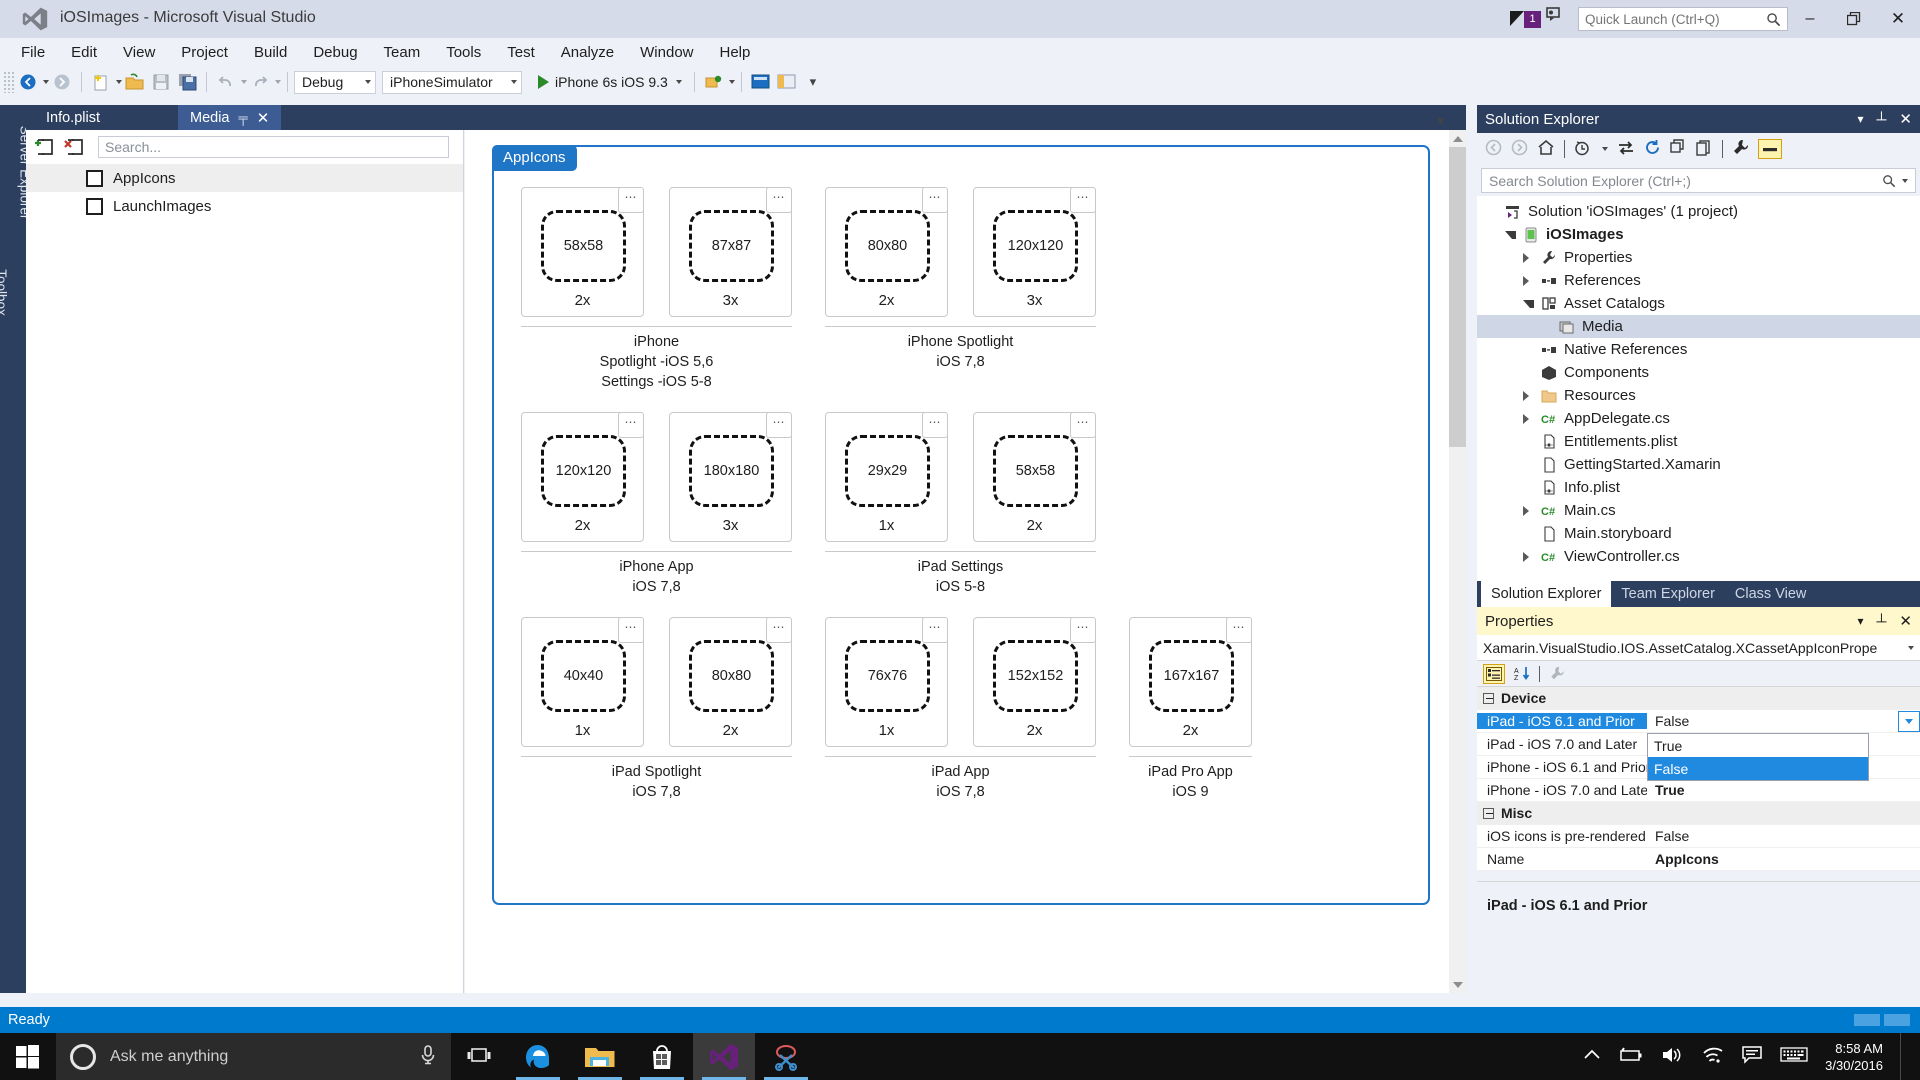 The width and height of the screenshot is (1920, 1080). I want to click on icon-drop-target: 87x87, so click(731, 246).